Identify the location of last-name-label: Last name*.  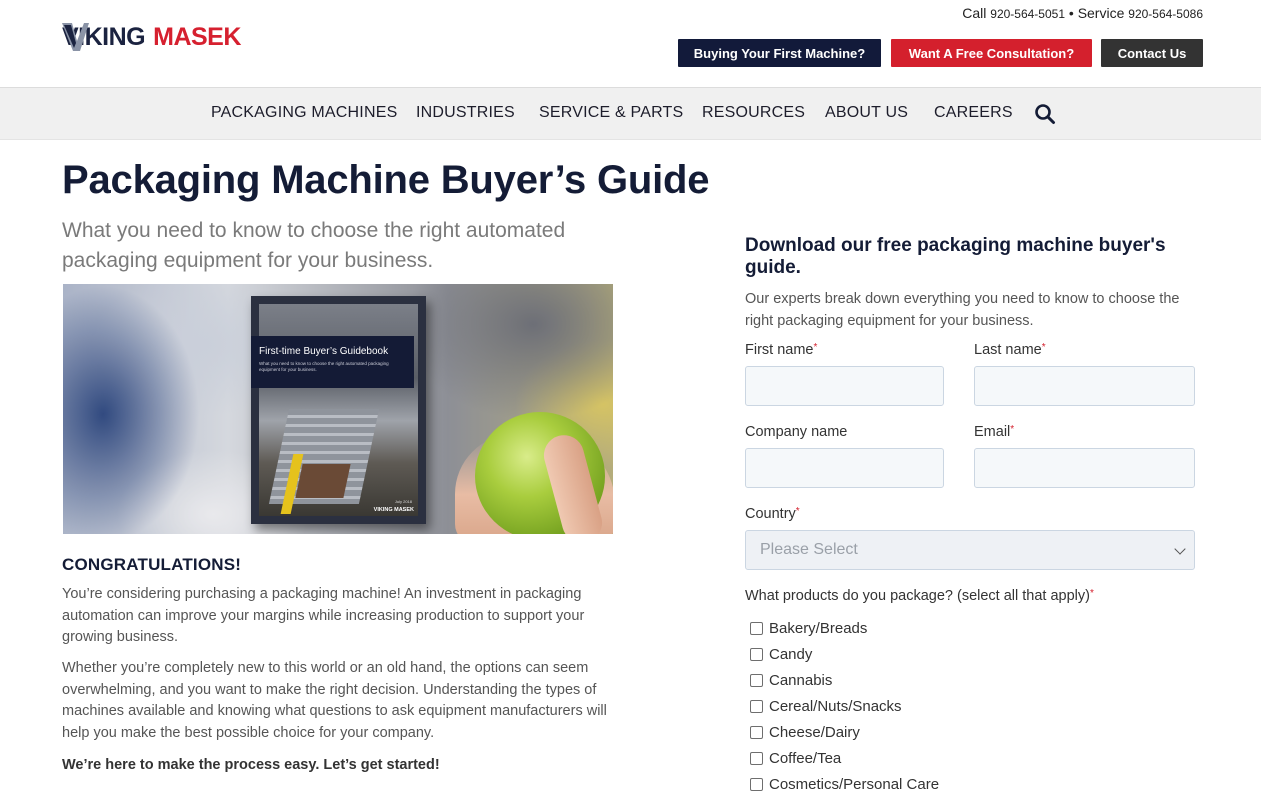
(1010, 350).